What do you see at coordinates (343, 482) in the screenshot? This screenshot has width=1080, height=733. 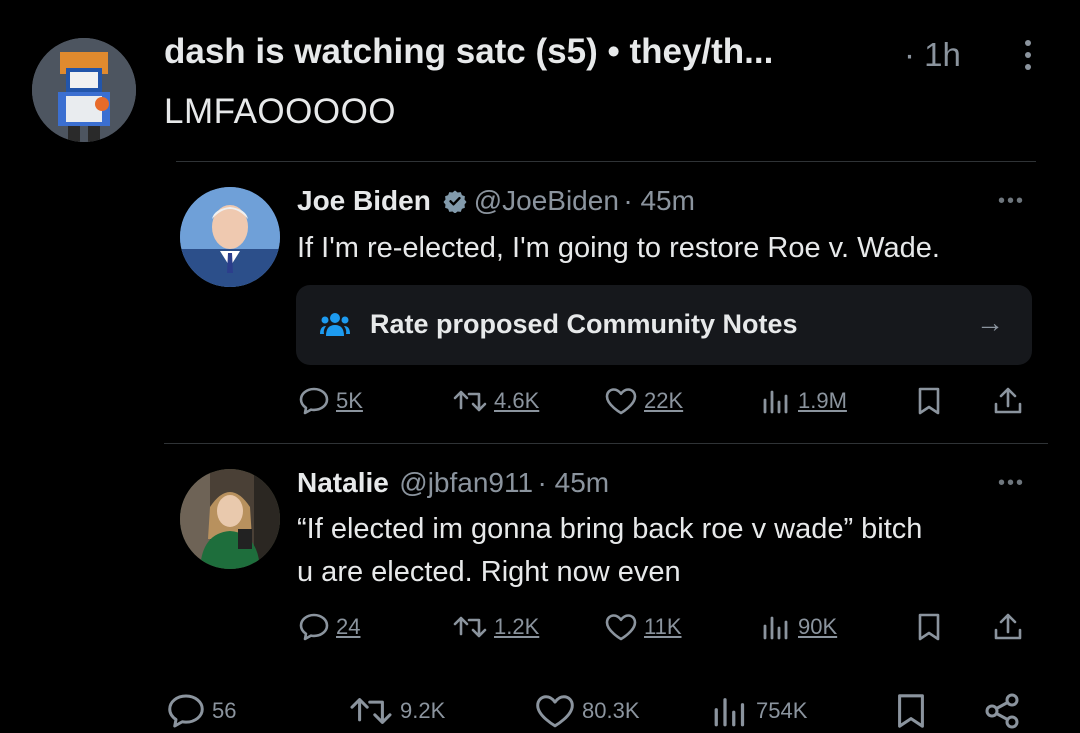 I see `reply-author-name: Natalie` at bounding box center [343, 482].